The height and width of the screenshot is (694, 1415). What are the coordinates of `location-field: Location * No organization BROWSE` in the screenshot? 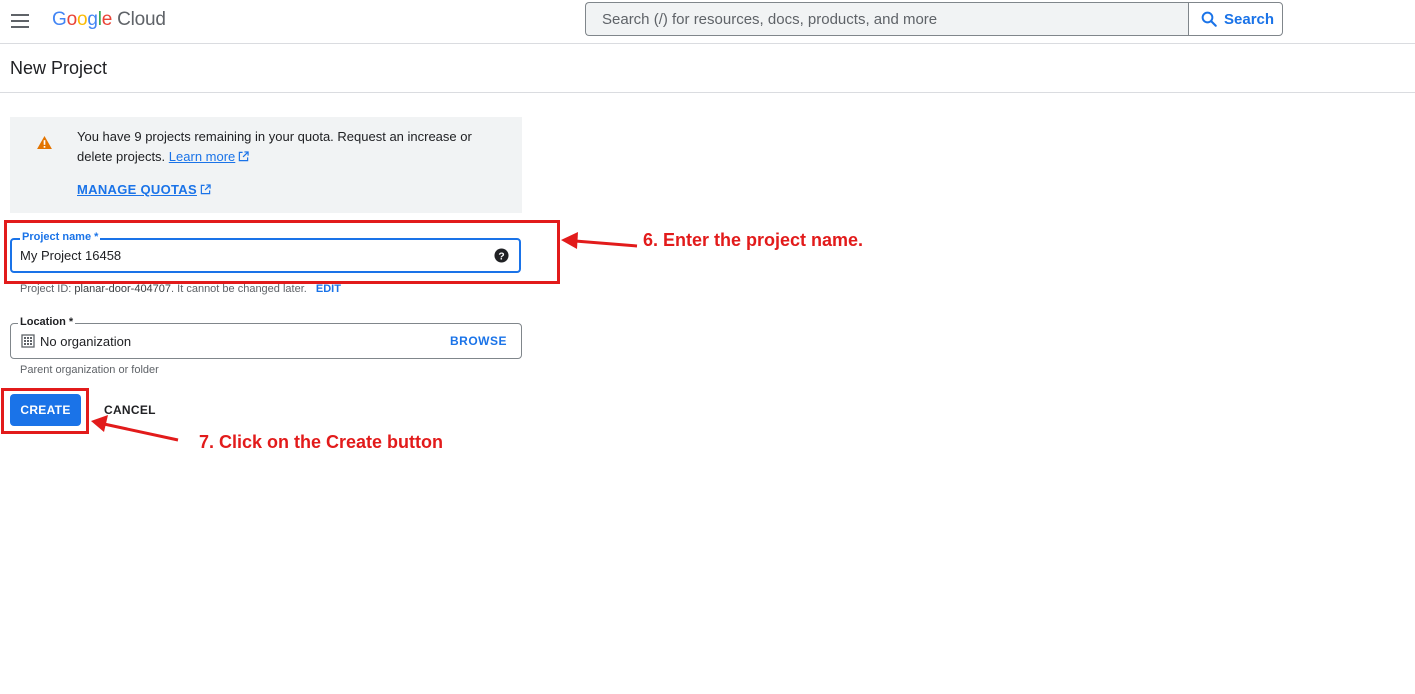 It's located at (266, 337).